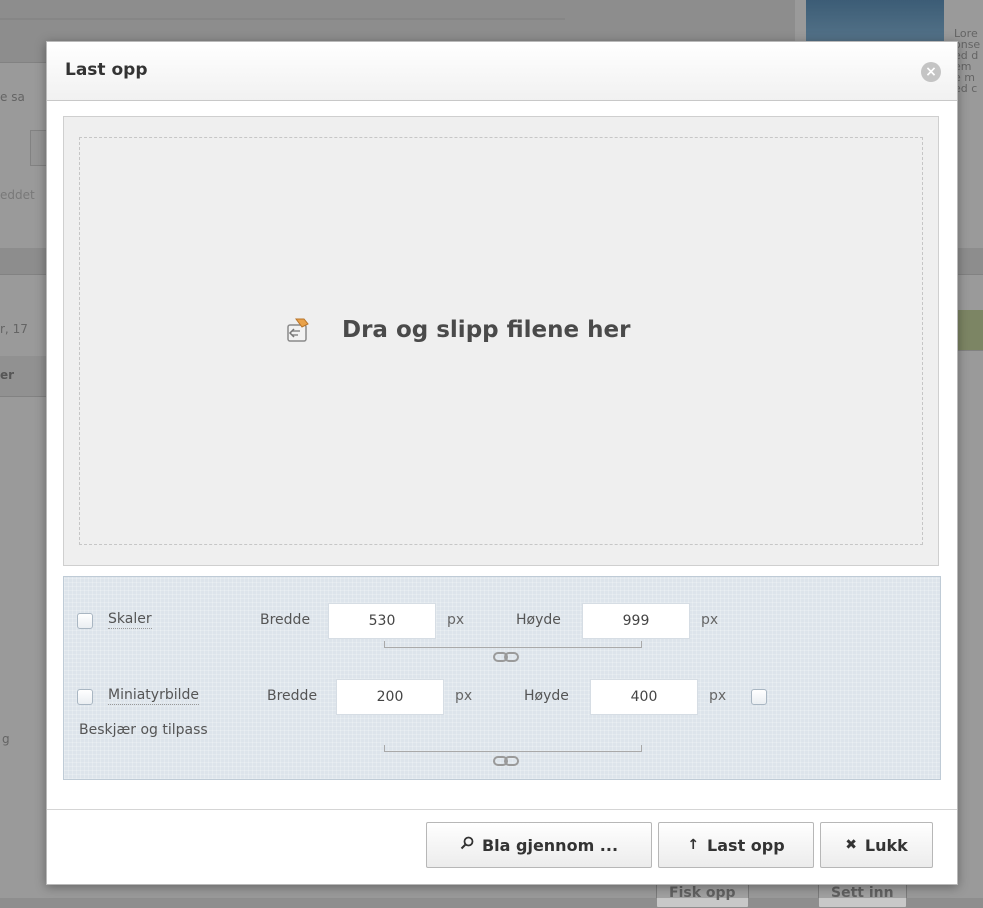 The height and width of the screenshot is (908, 983). I want to click on drop-message-text: Dra og slipp filene her, so click(486, 330).